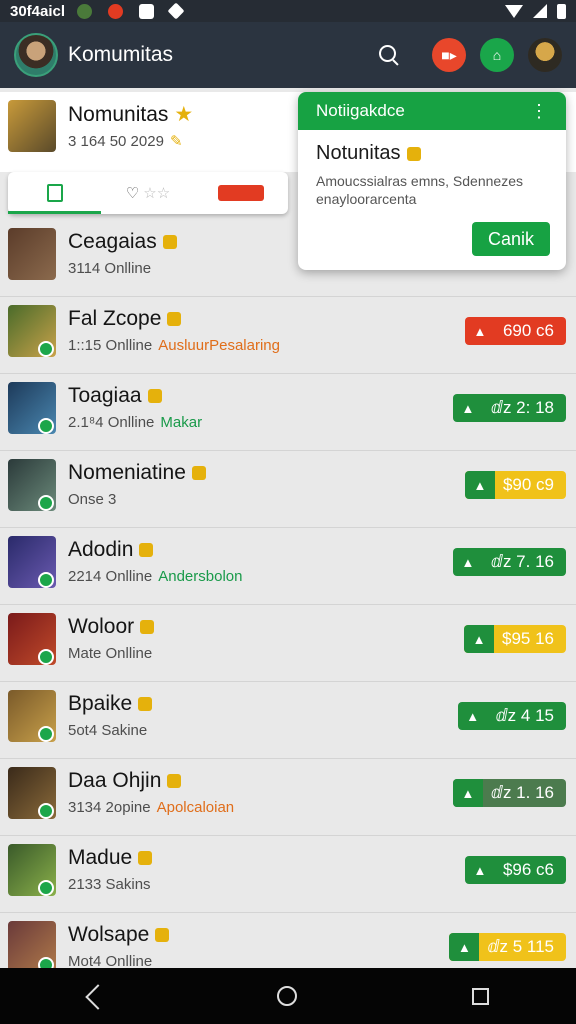 Image resolution: width=576 pixels, height=1024 pixels. I want to click on status-icons, so click(535, 11).